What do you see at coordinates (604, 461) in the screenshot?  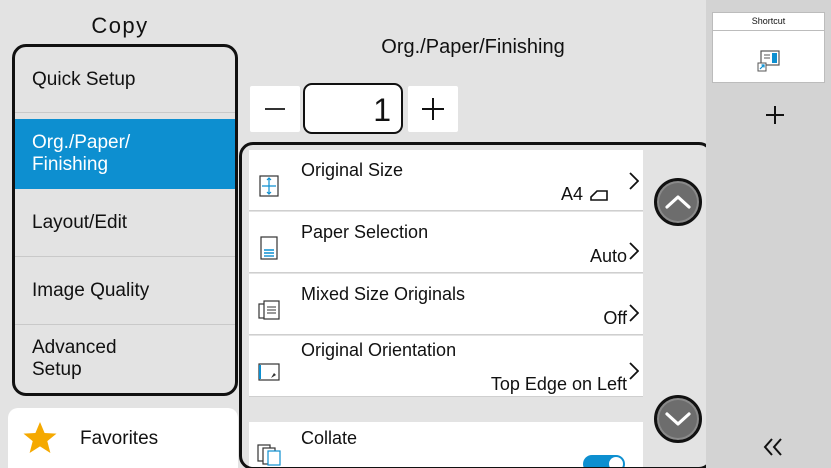 I see `collate-toggle` at bounding box center [604, 461].